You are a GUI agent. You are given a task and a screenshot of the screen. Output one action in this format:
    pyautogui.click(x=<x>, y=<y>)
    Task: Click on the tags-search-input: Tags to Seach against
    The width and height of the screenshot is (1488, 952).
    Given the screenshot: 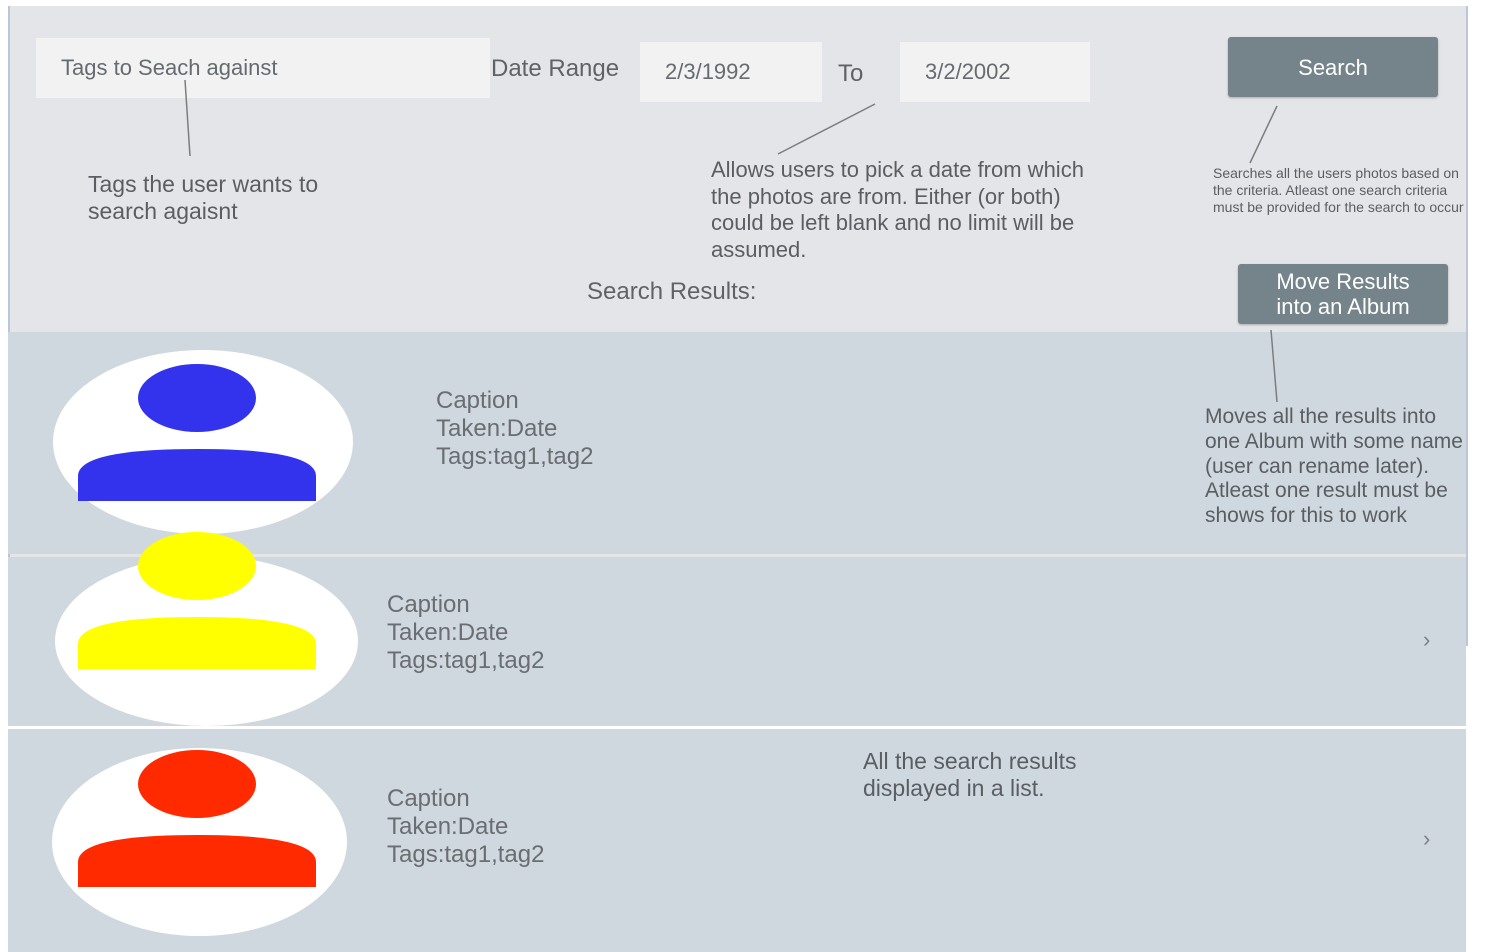 What is the action you would take?
    pyautogui.click(x=263, y=68)
    